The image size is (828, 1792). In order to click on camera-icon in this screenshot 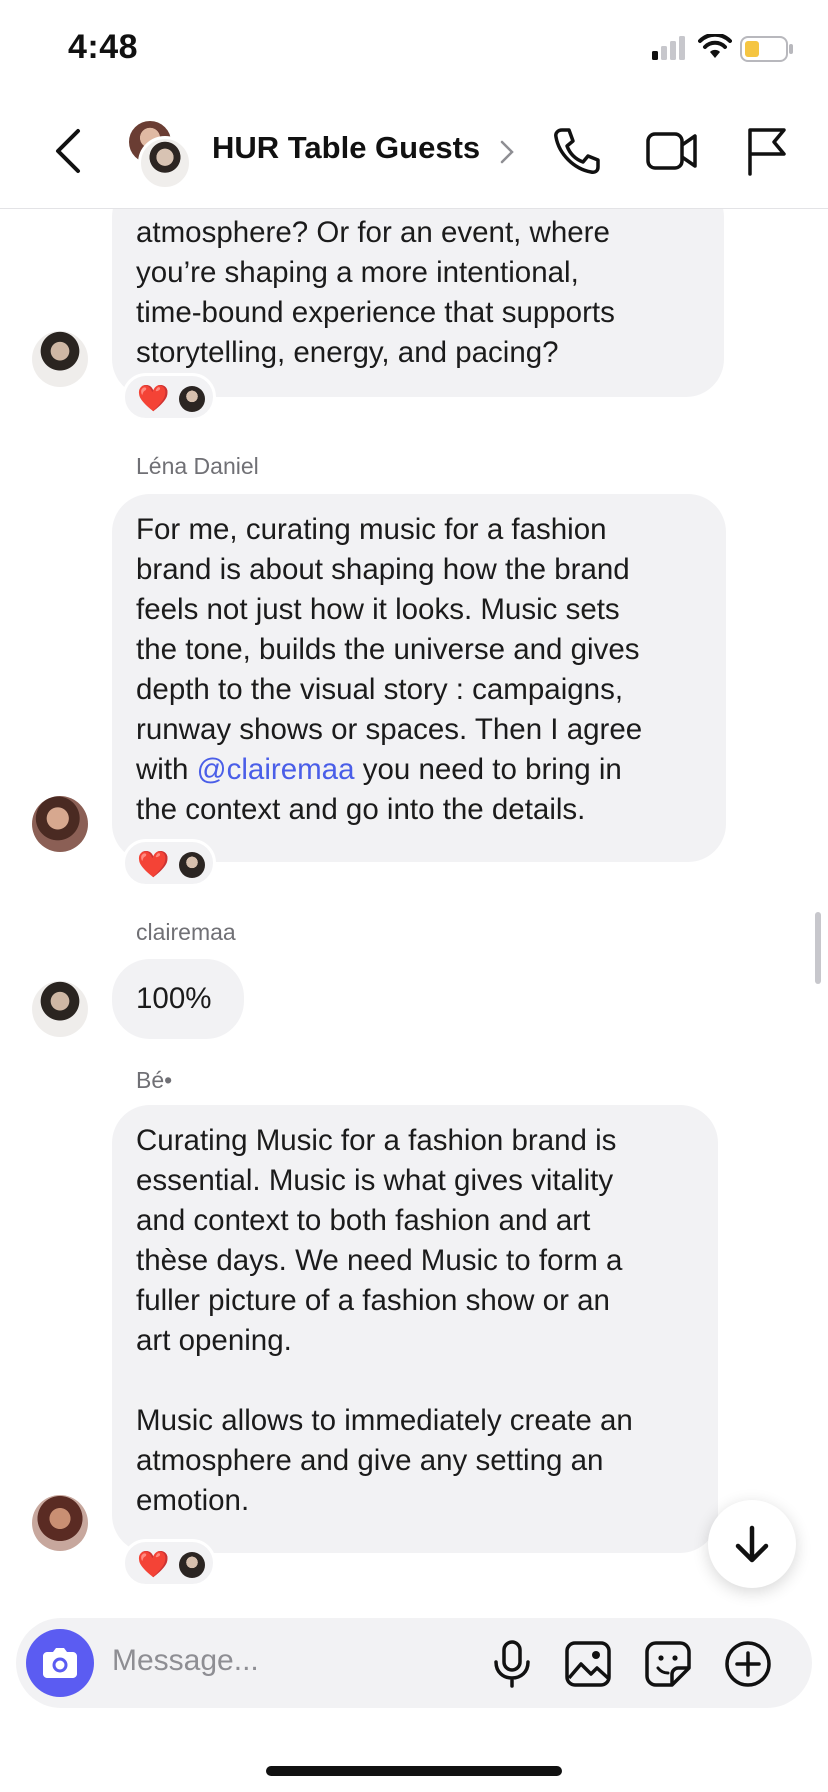, I will do `click(60, 1663)`.